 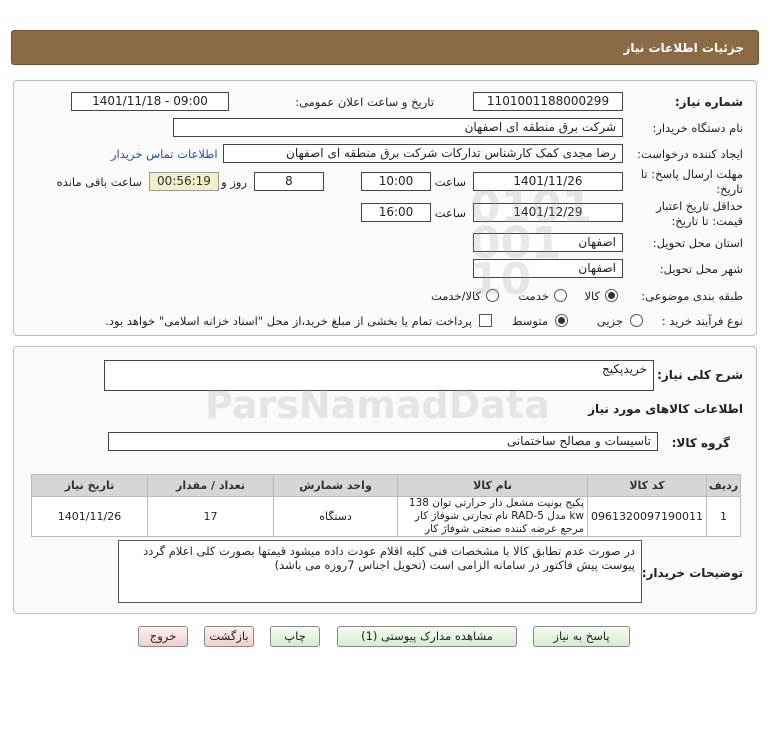 What do you see at coordinates (289, 181) in the screenshot?
I see `days-field: 8` at bounding box center [289, 181].